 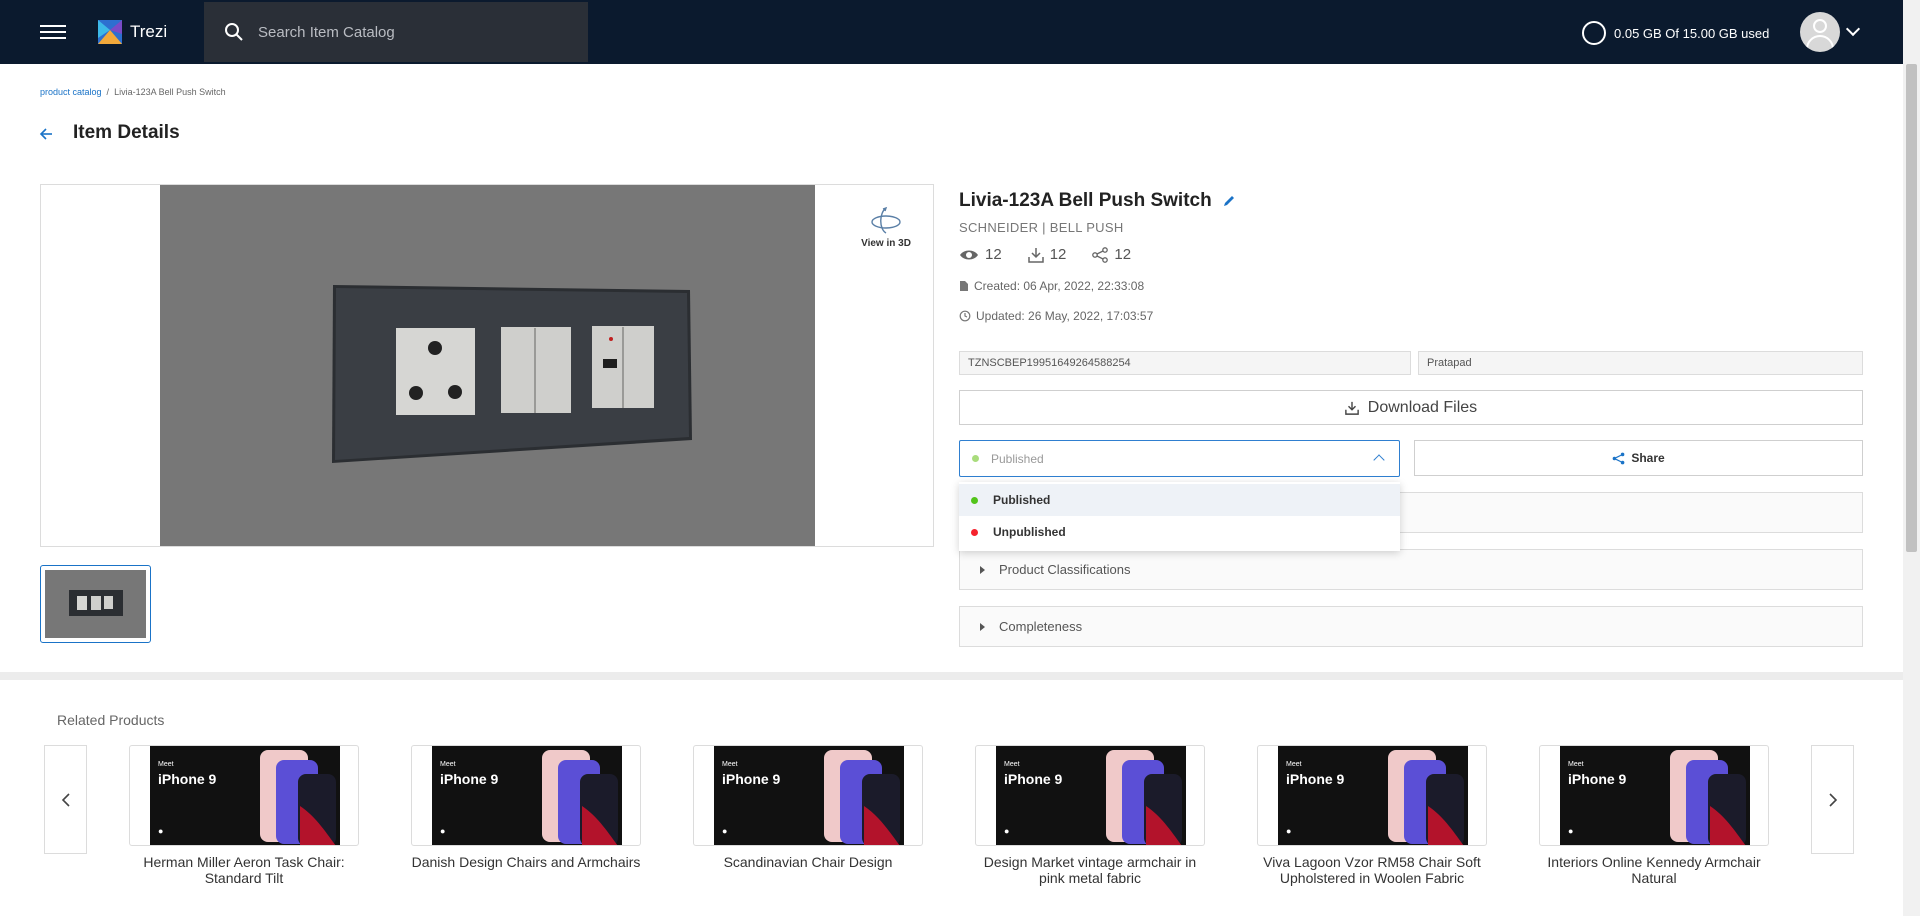 I want to click on status-option-label: Published, so click(x=1022, y=500).